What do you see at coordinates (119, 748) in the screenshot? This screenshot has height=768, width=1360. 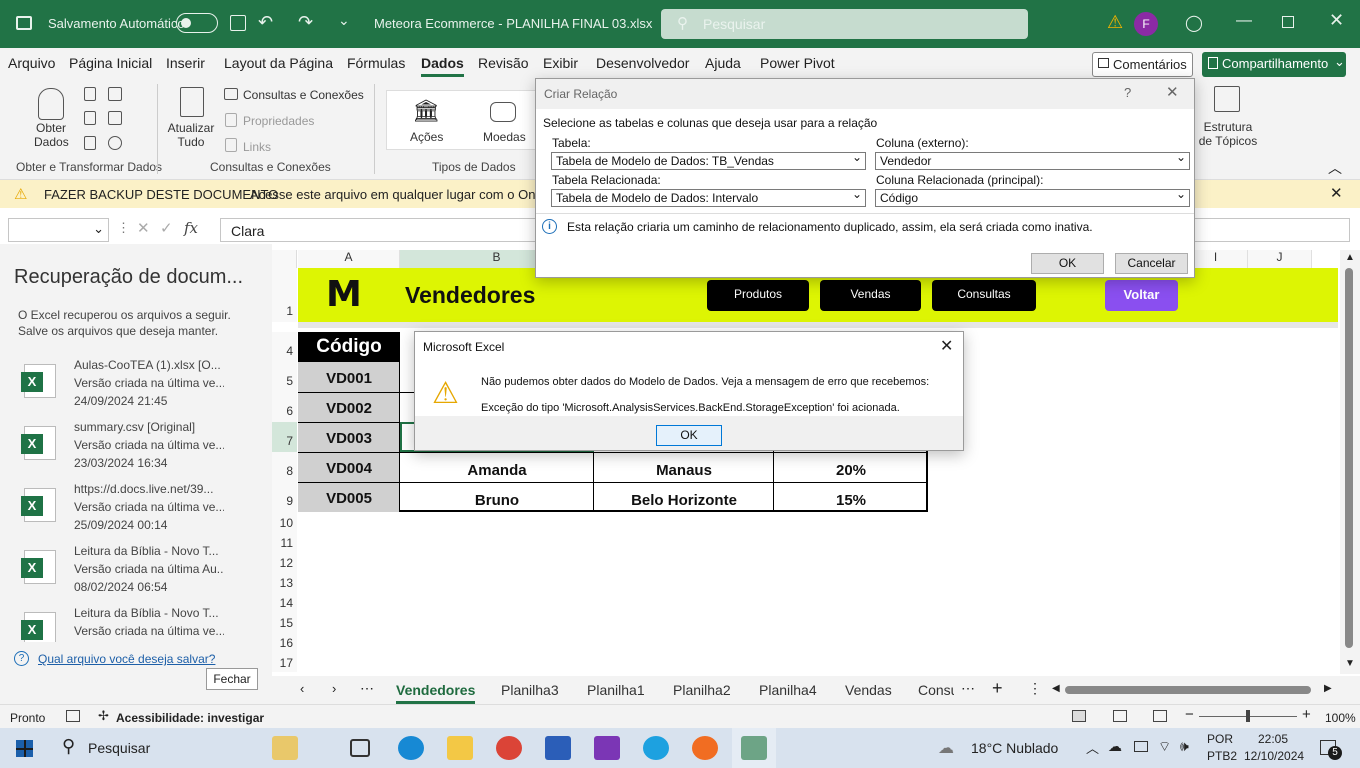 I see `taskbar-search: Pesquisar` at bounding box center [119, 748].